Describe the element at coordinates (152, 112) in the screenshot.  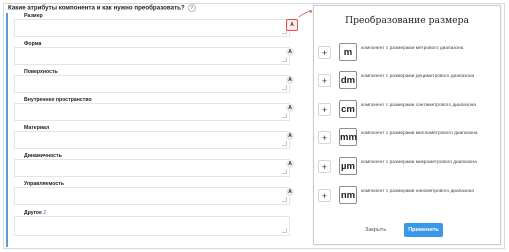
I see `field-input-inner-space` at that location.